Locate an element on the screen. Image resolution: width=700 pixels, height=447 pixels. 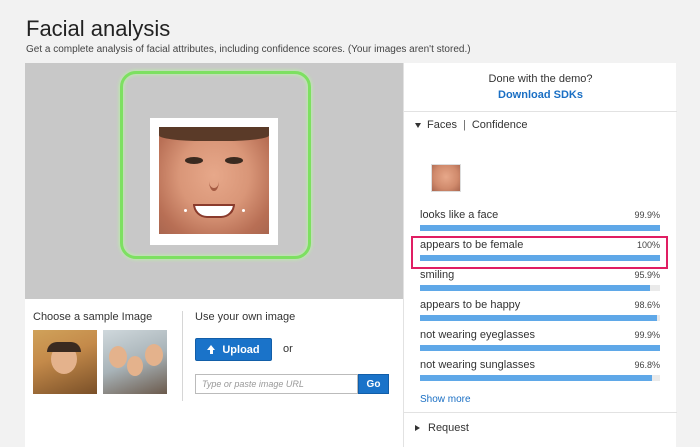
attribute-label: appears to be happy is located at coordinates (470, 305).